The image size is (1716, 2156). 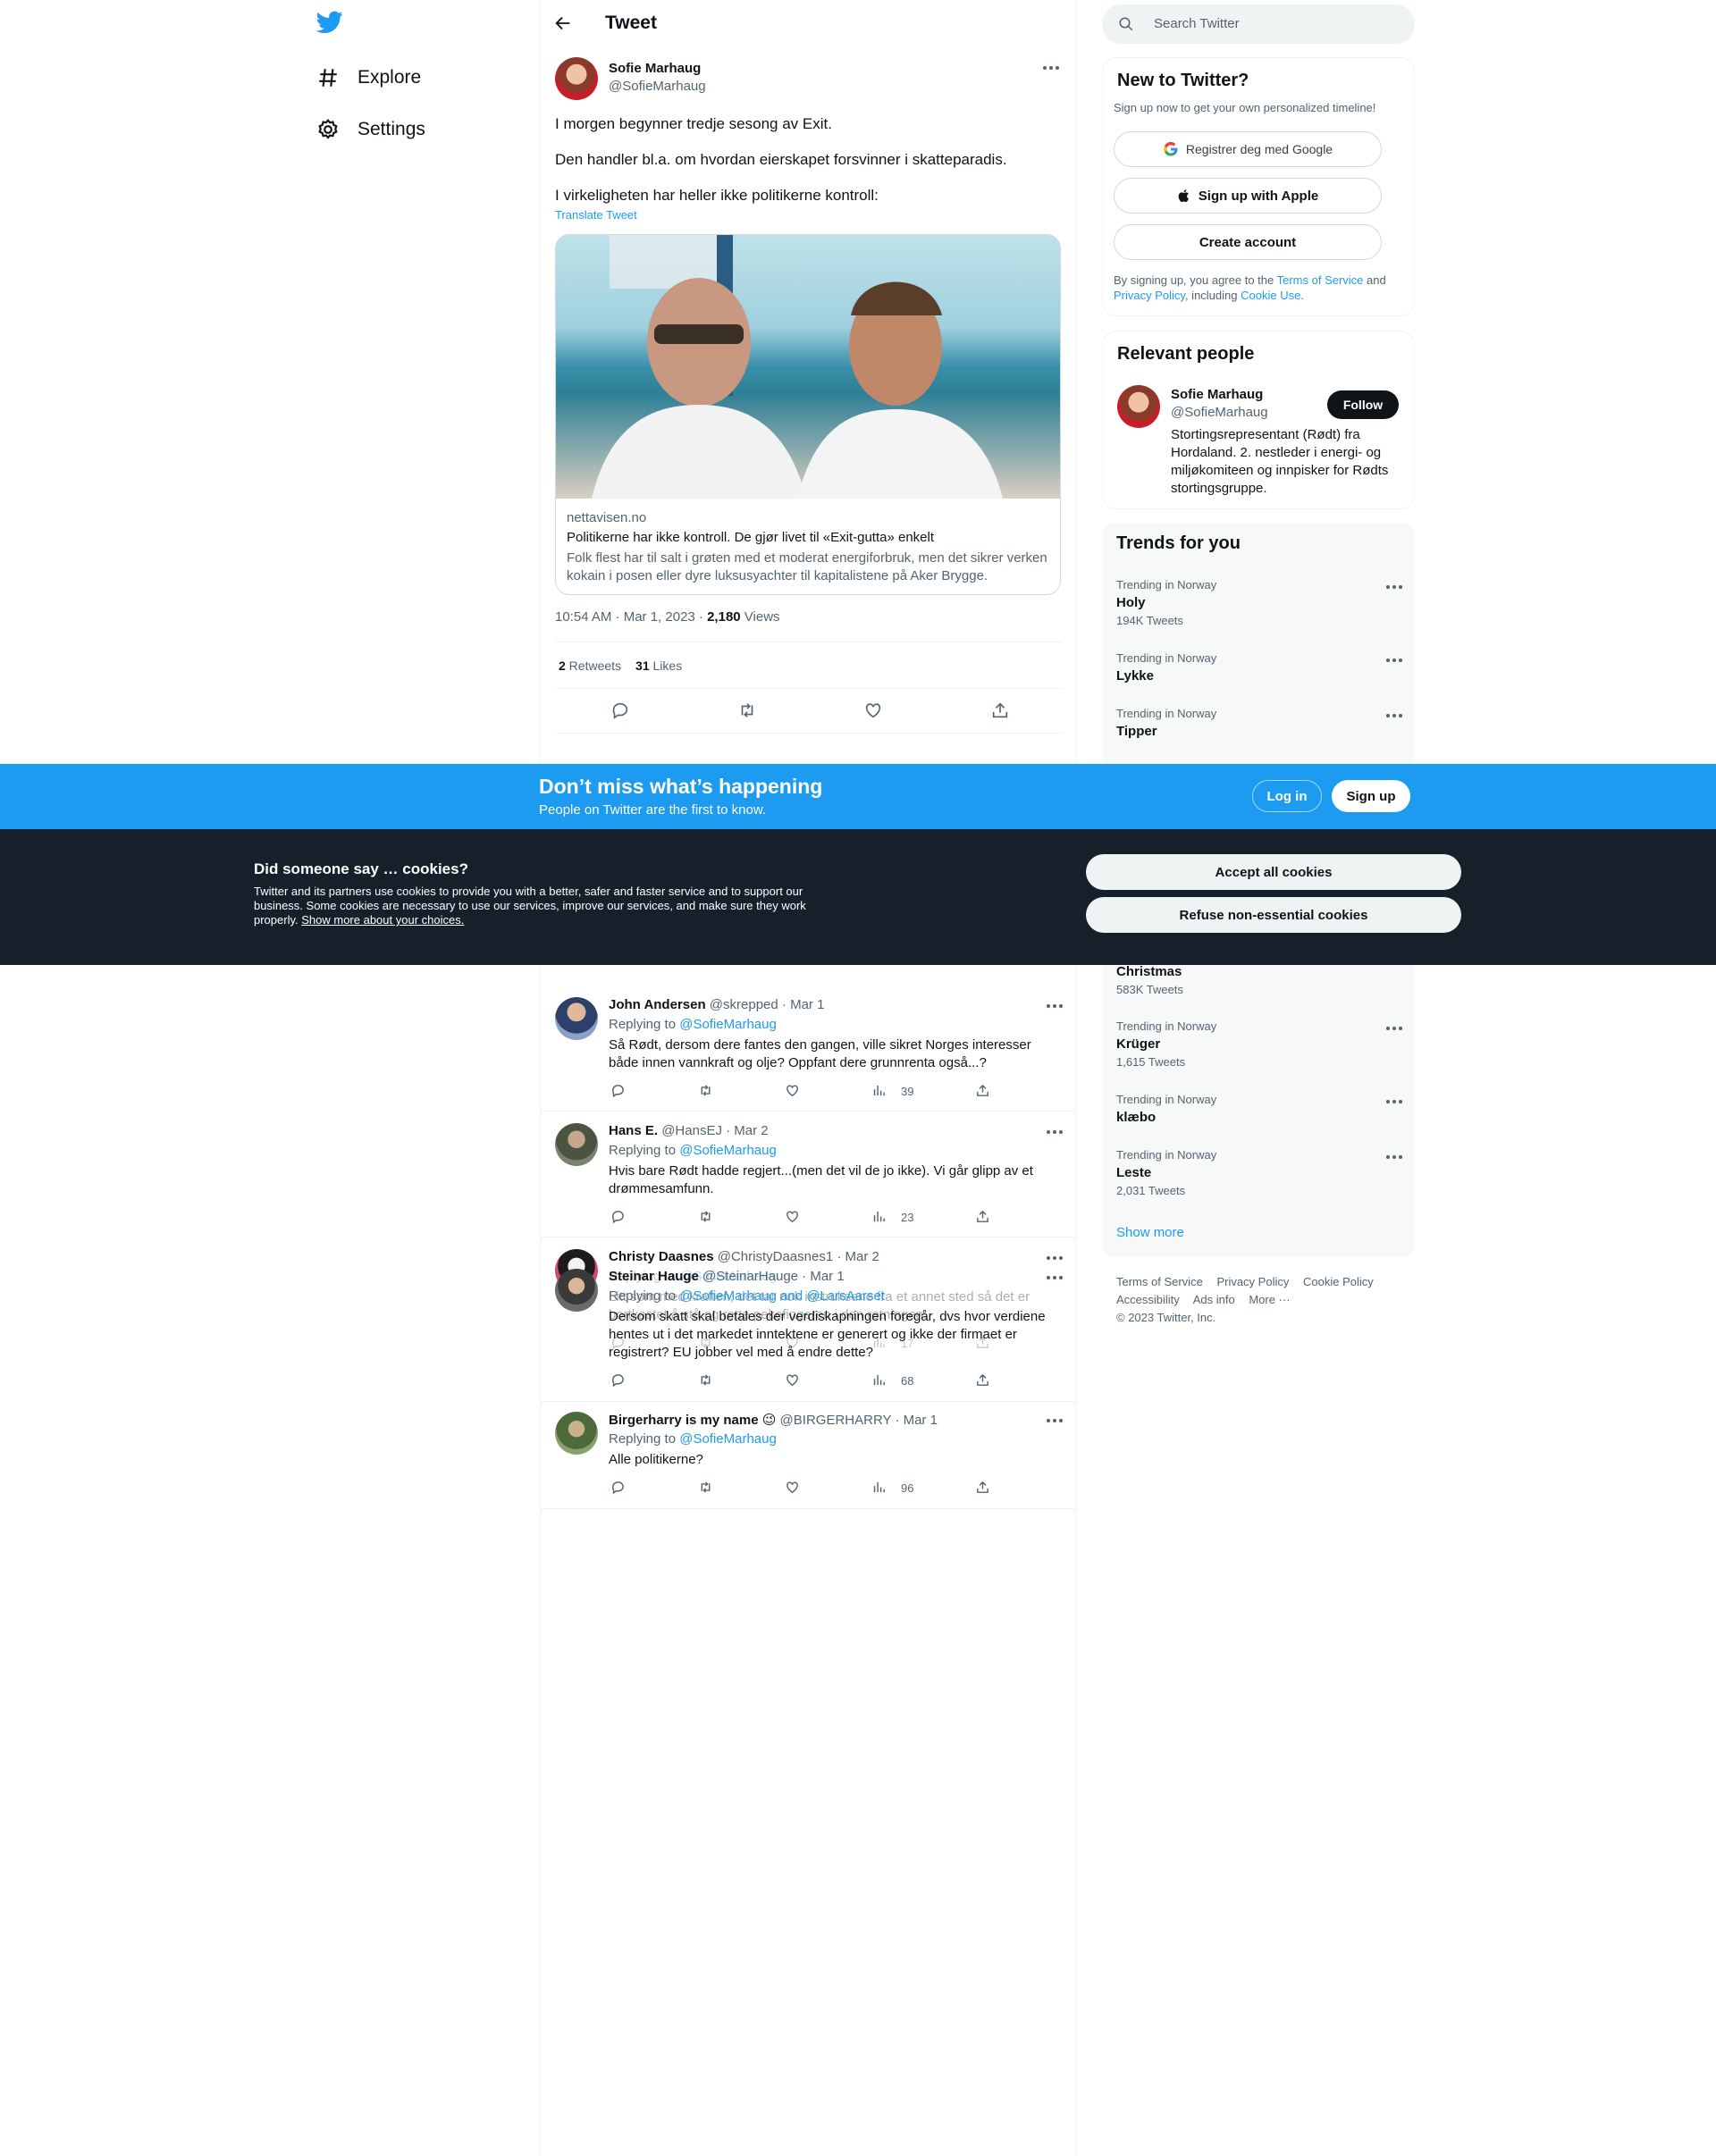 I want to click on privacy-link: Privacy Policy, so click(x=1149, y=295).